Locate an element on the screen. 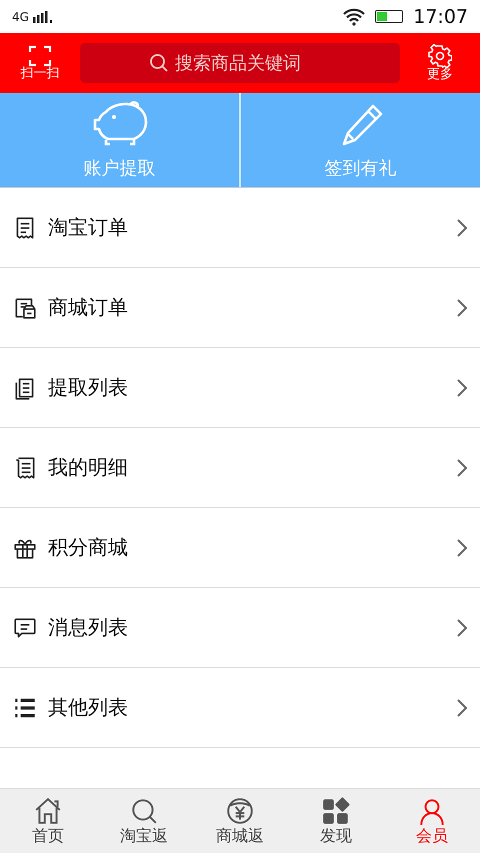  yen-coin-icon is located at coordinates (240, 811).